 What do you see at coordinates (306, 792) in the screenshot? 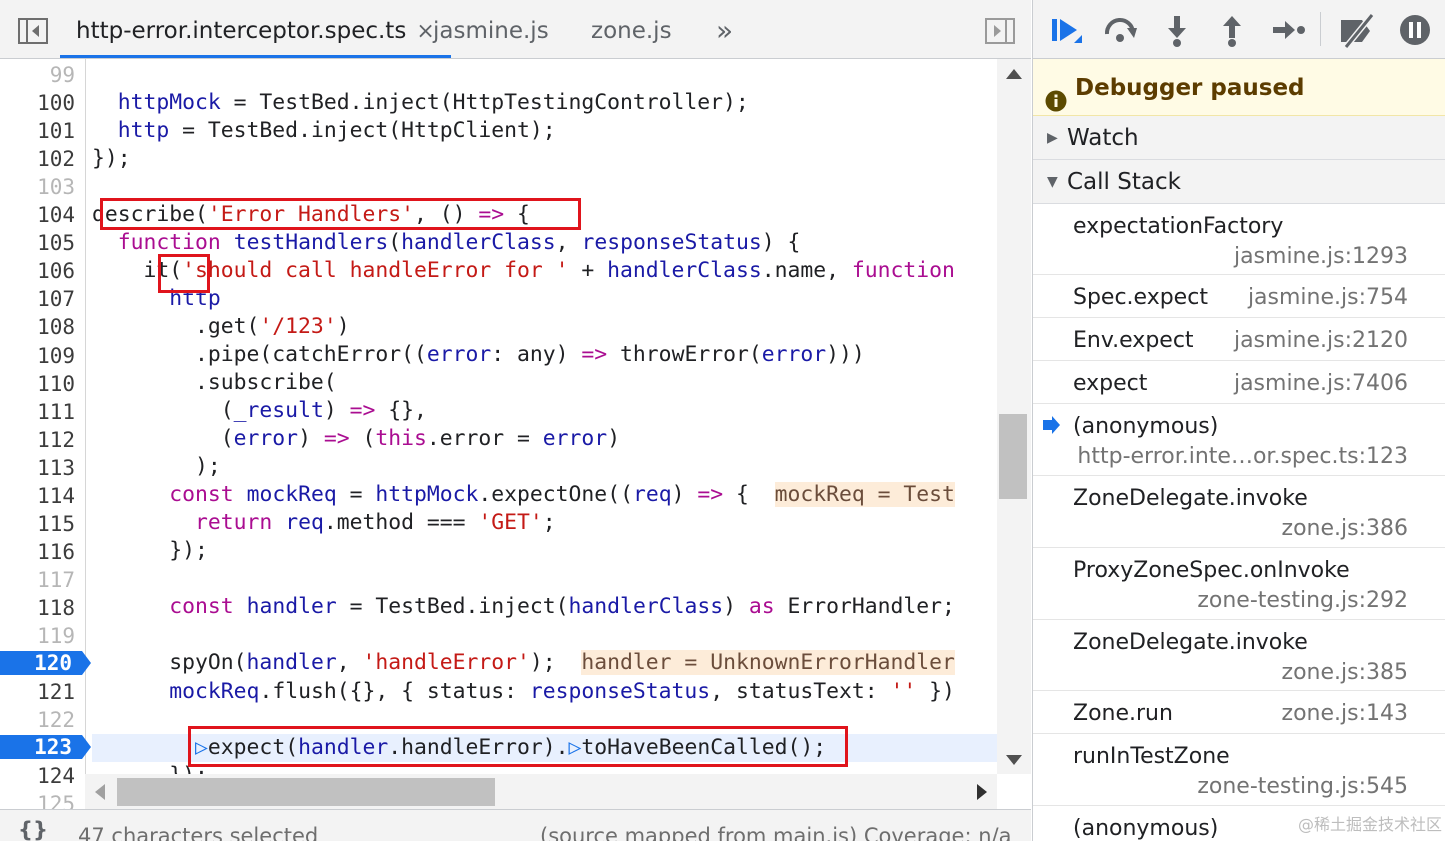
I see `horizontal-scroll-thumb` at bounding box center [306, 792].